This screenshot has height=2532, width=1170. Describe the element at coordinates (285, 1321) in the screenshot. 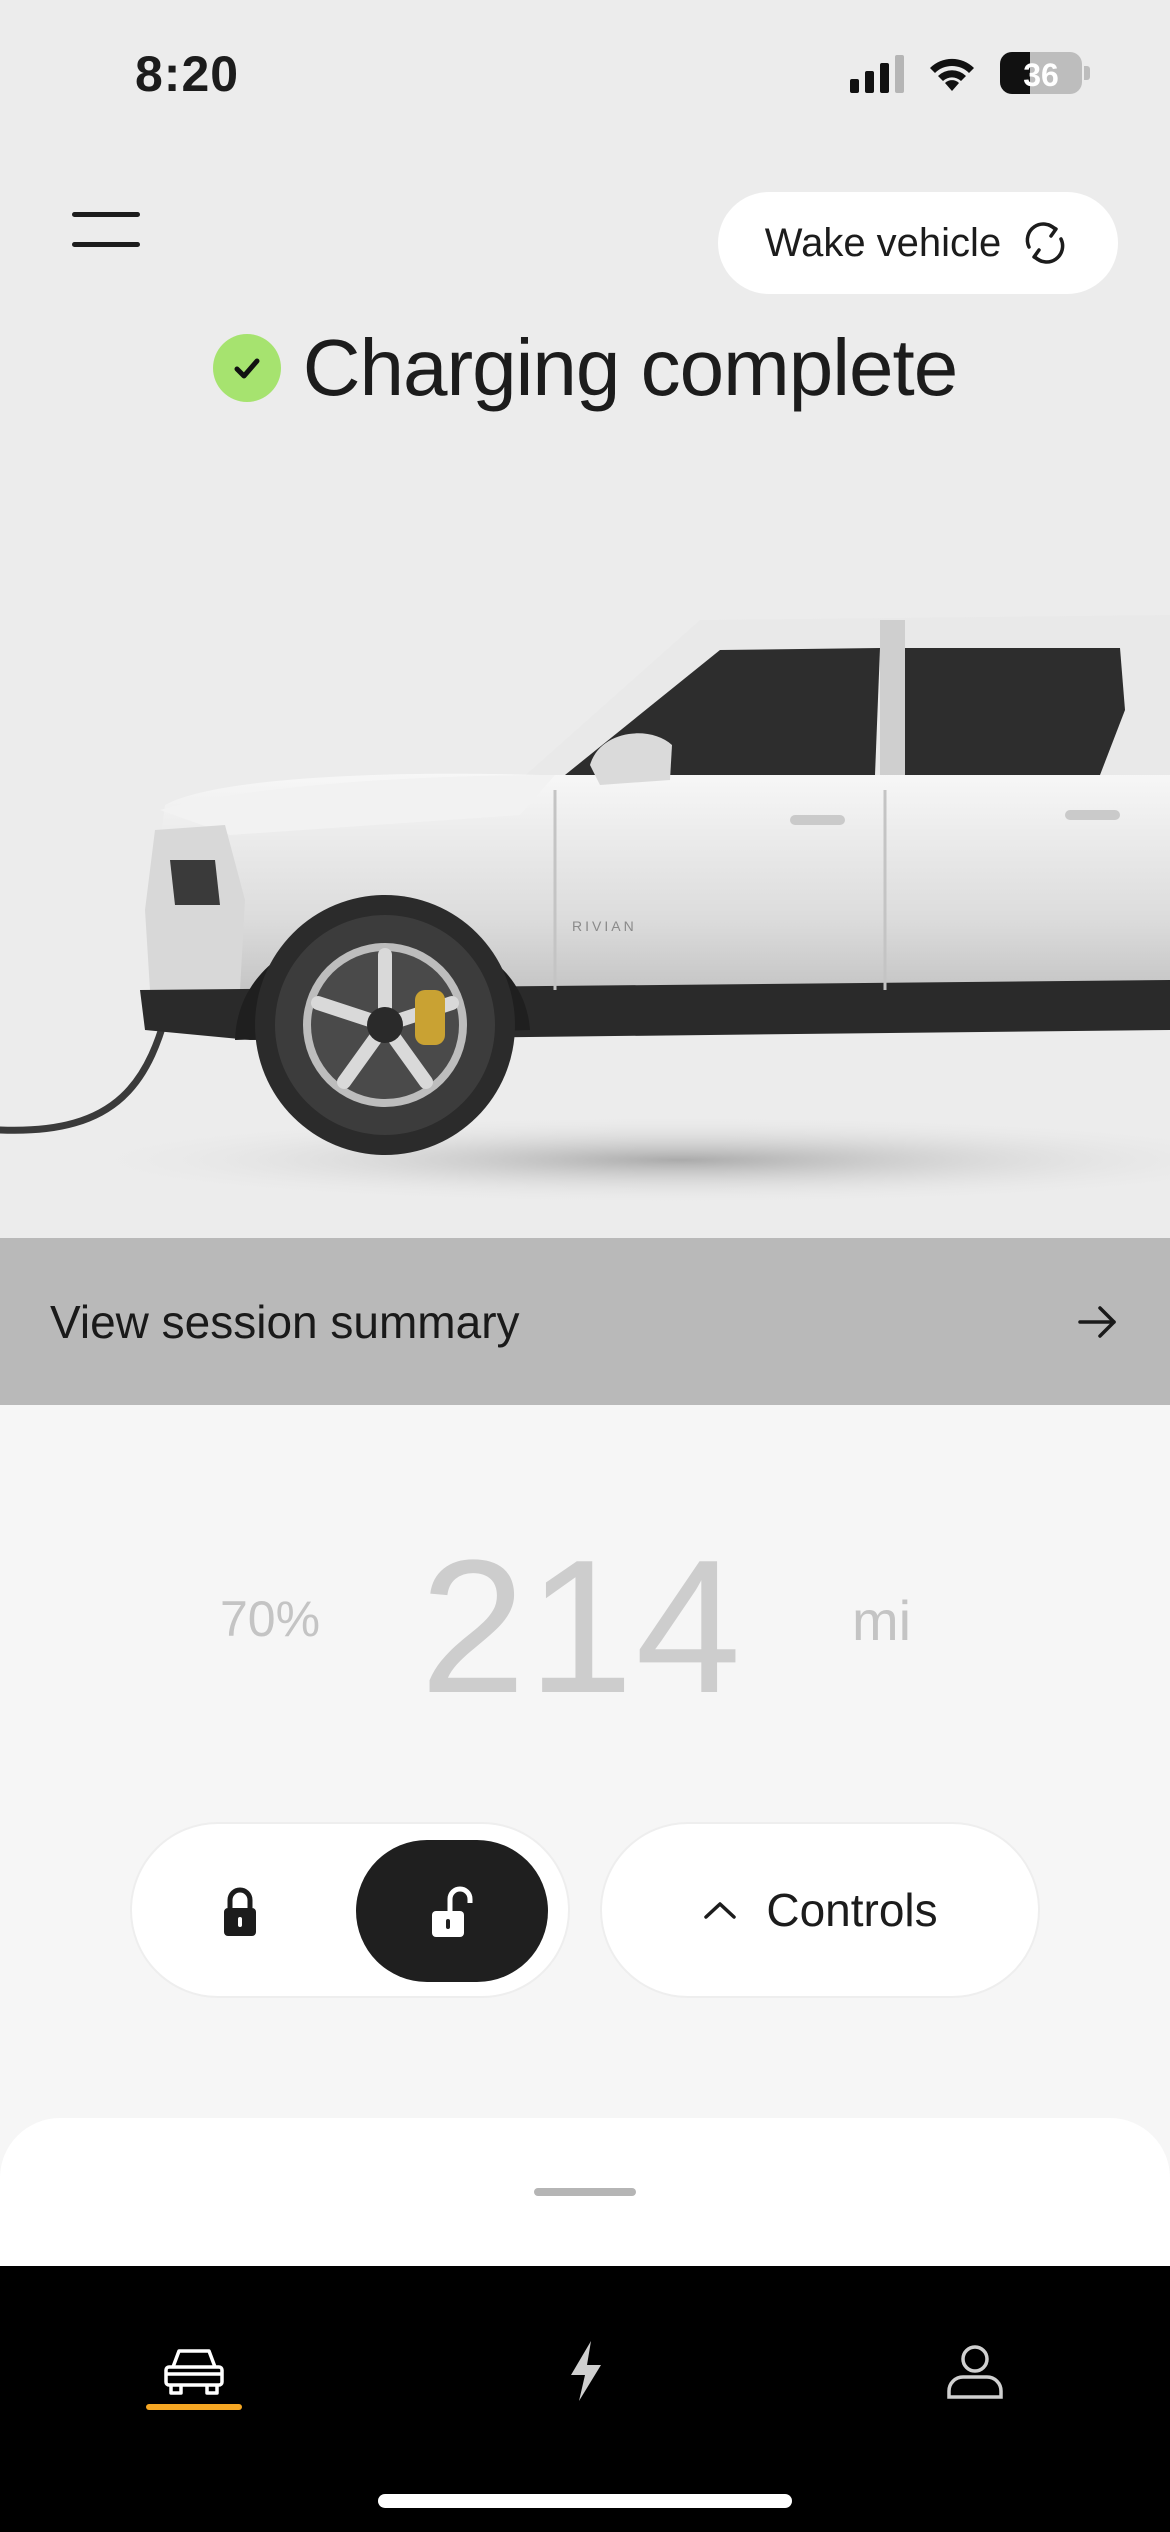

I see `session-summary-label: View session summary` at that location.